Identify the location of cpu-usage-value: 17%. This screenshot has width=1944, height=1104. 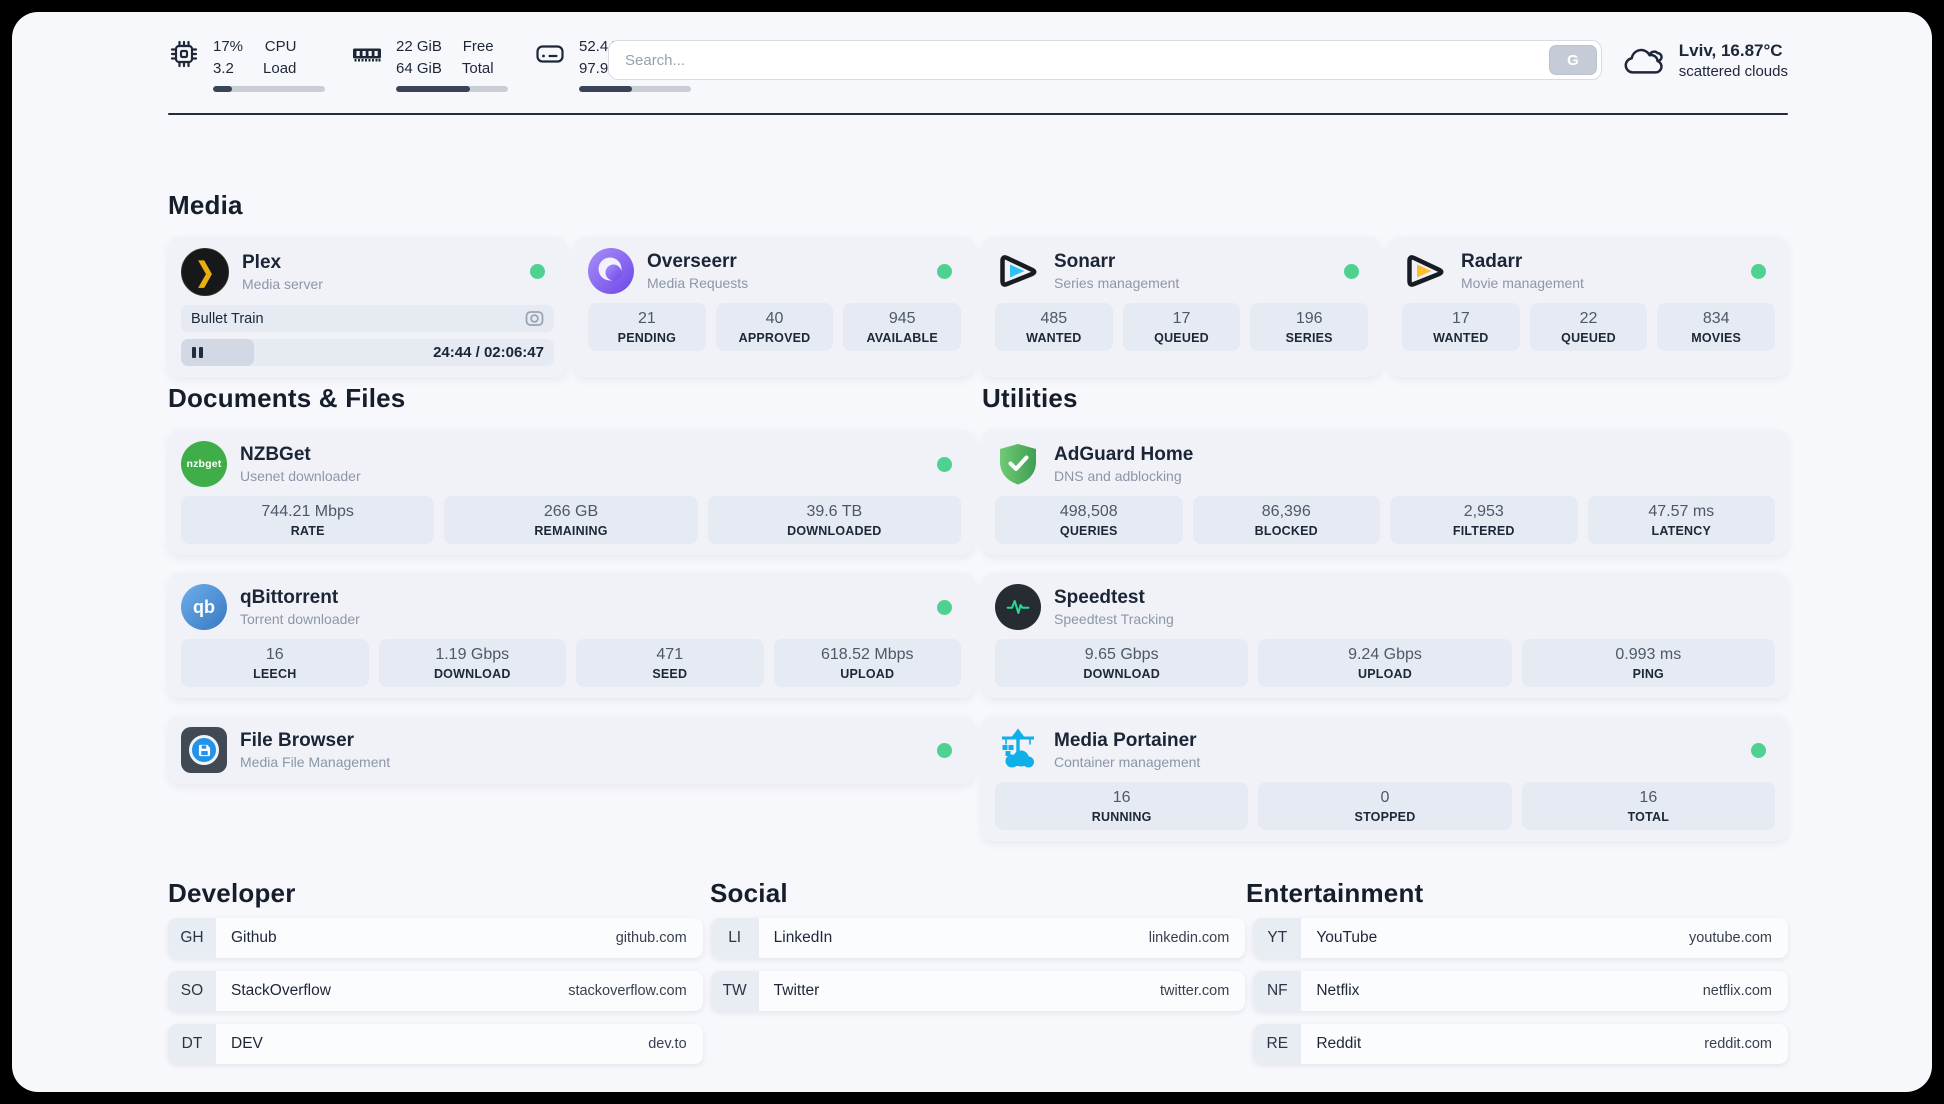
(228, 46).